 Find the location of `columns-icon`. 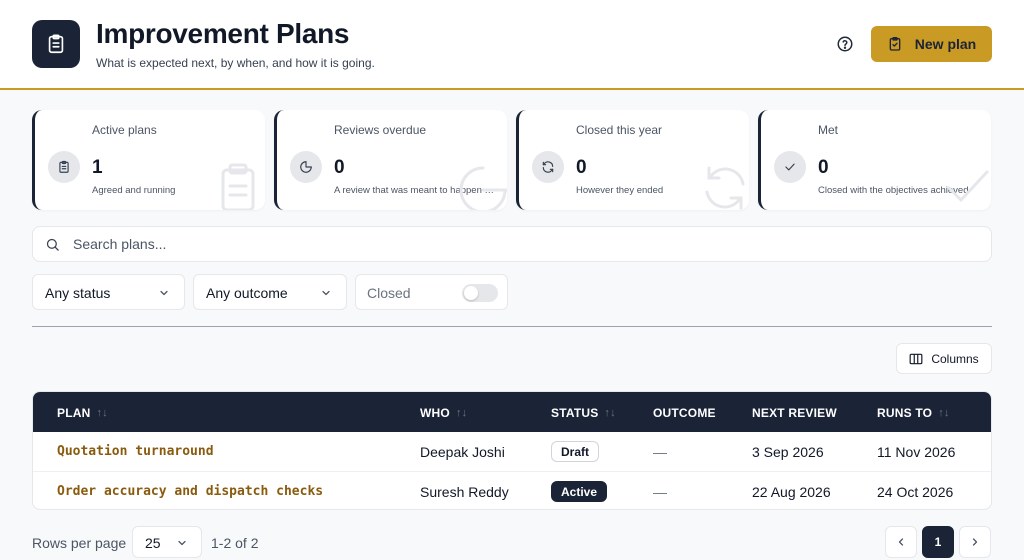

columns-icon is located at coordinates (916, 358).